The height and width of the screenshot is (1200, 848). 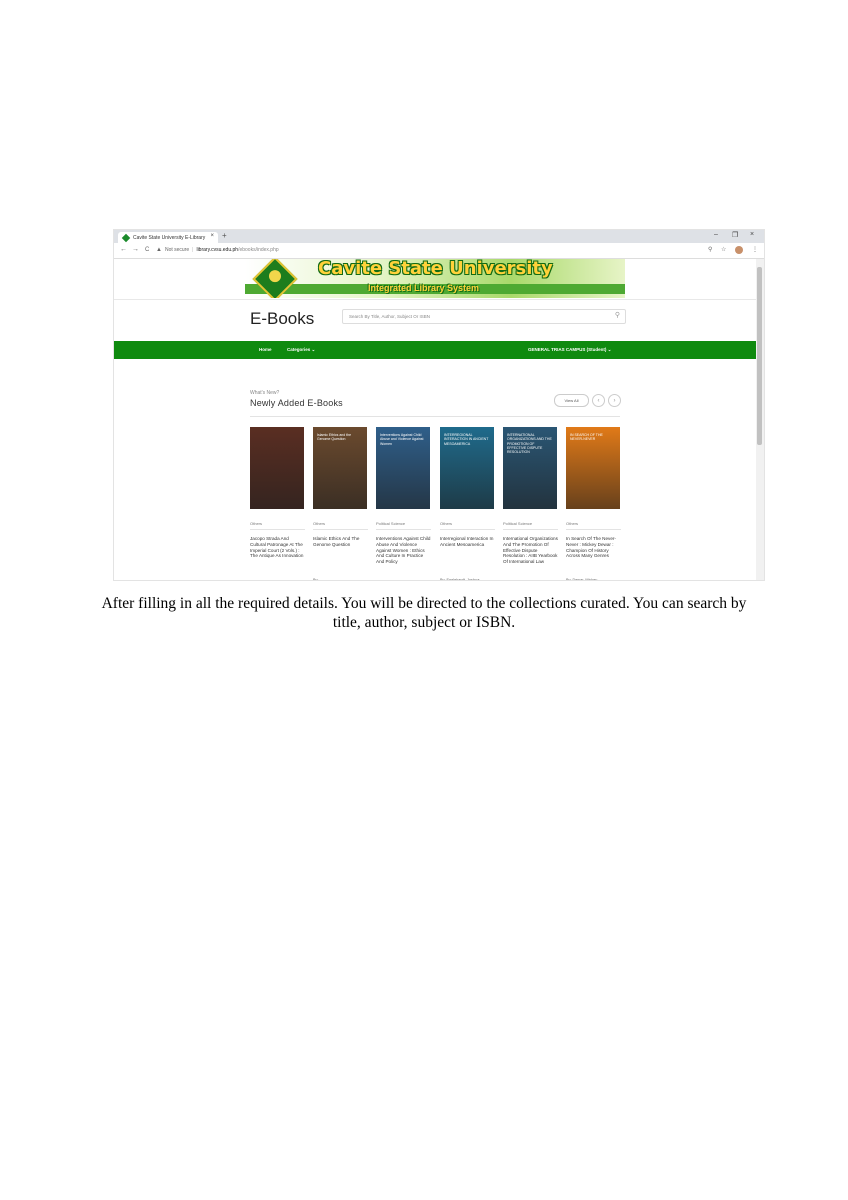 I want to click on header-divider, so click(x=435, y=299).